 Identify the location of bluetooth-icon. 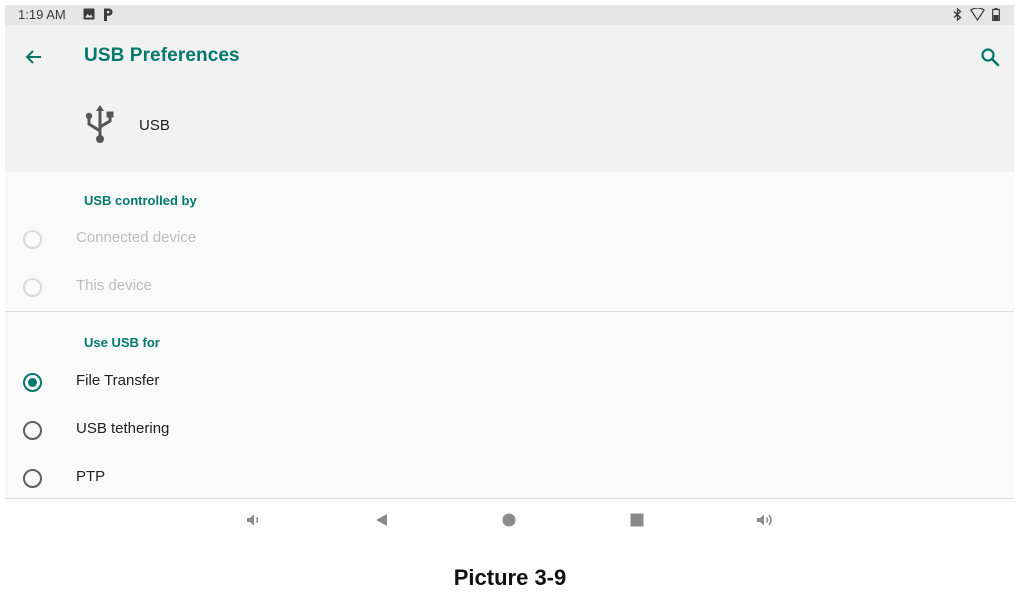
(957, 14).